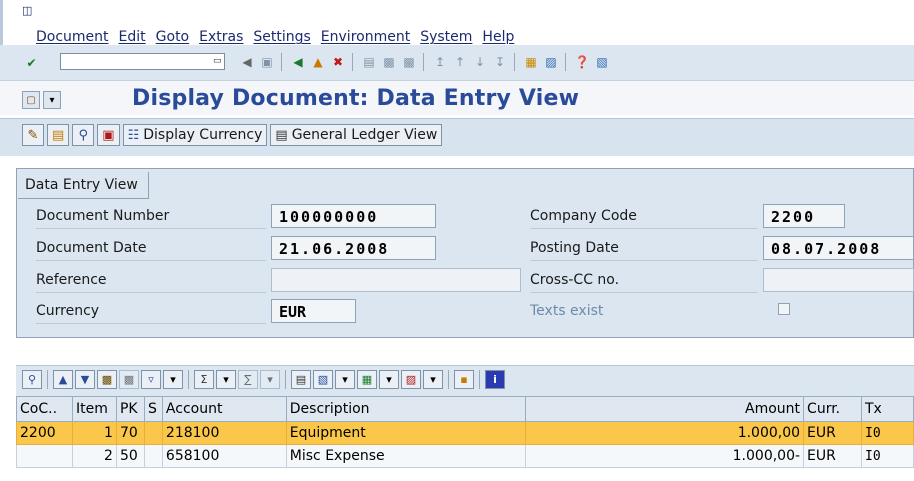 The height and width of the screenshot is (481, 914). What do you see at coordinates (567, 311) in the screenshot?
I see `texts-exist-label: Texts exist` at bounding box center [567, 311].